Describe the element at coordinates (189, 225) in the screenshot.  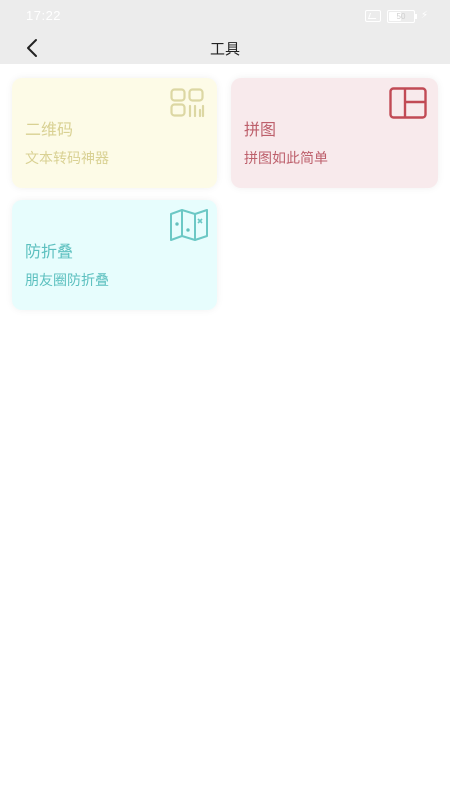
I see `map-icon` at that location.